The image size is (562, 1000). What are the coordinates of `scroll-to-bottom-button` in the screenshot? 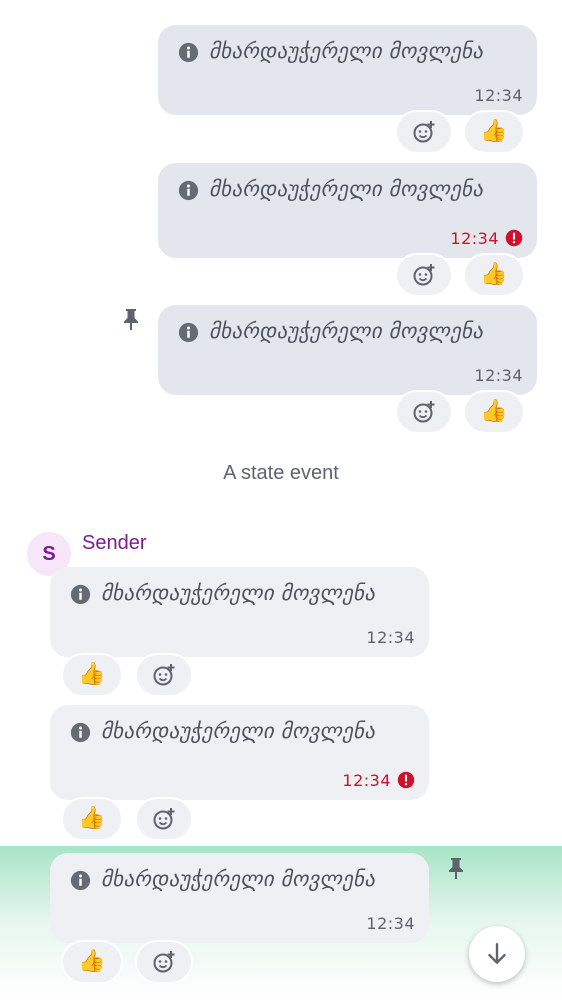 It's located at (497, 954).